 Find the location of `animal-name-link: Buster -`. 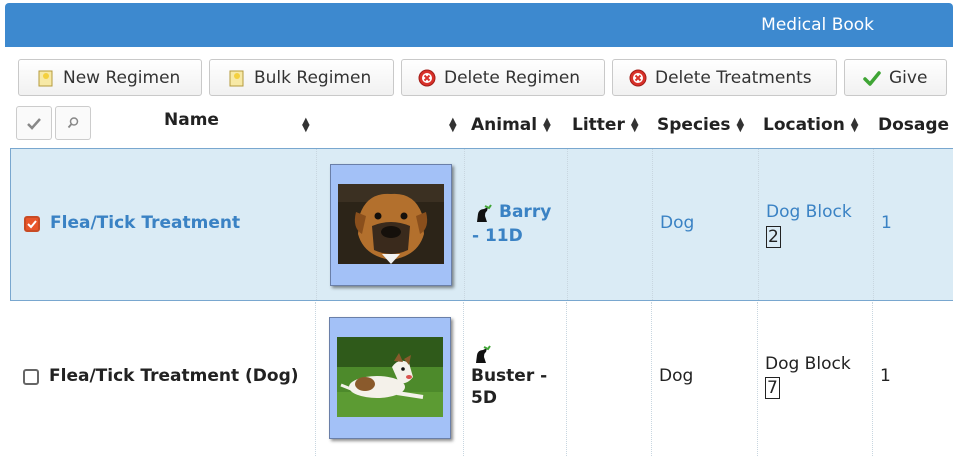

animal-name-link: Buster - is located at coordinates (509, 376).